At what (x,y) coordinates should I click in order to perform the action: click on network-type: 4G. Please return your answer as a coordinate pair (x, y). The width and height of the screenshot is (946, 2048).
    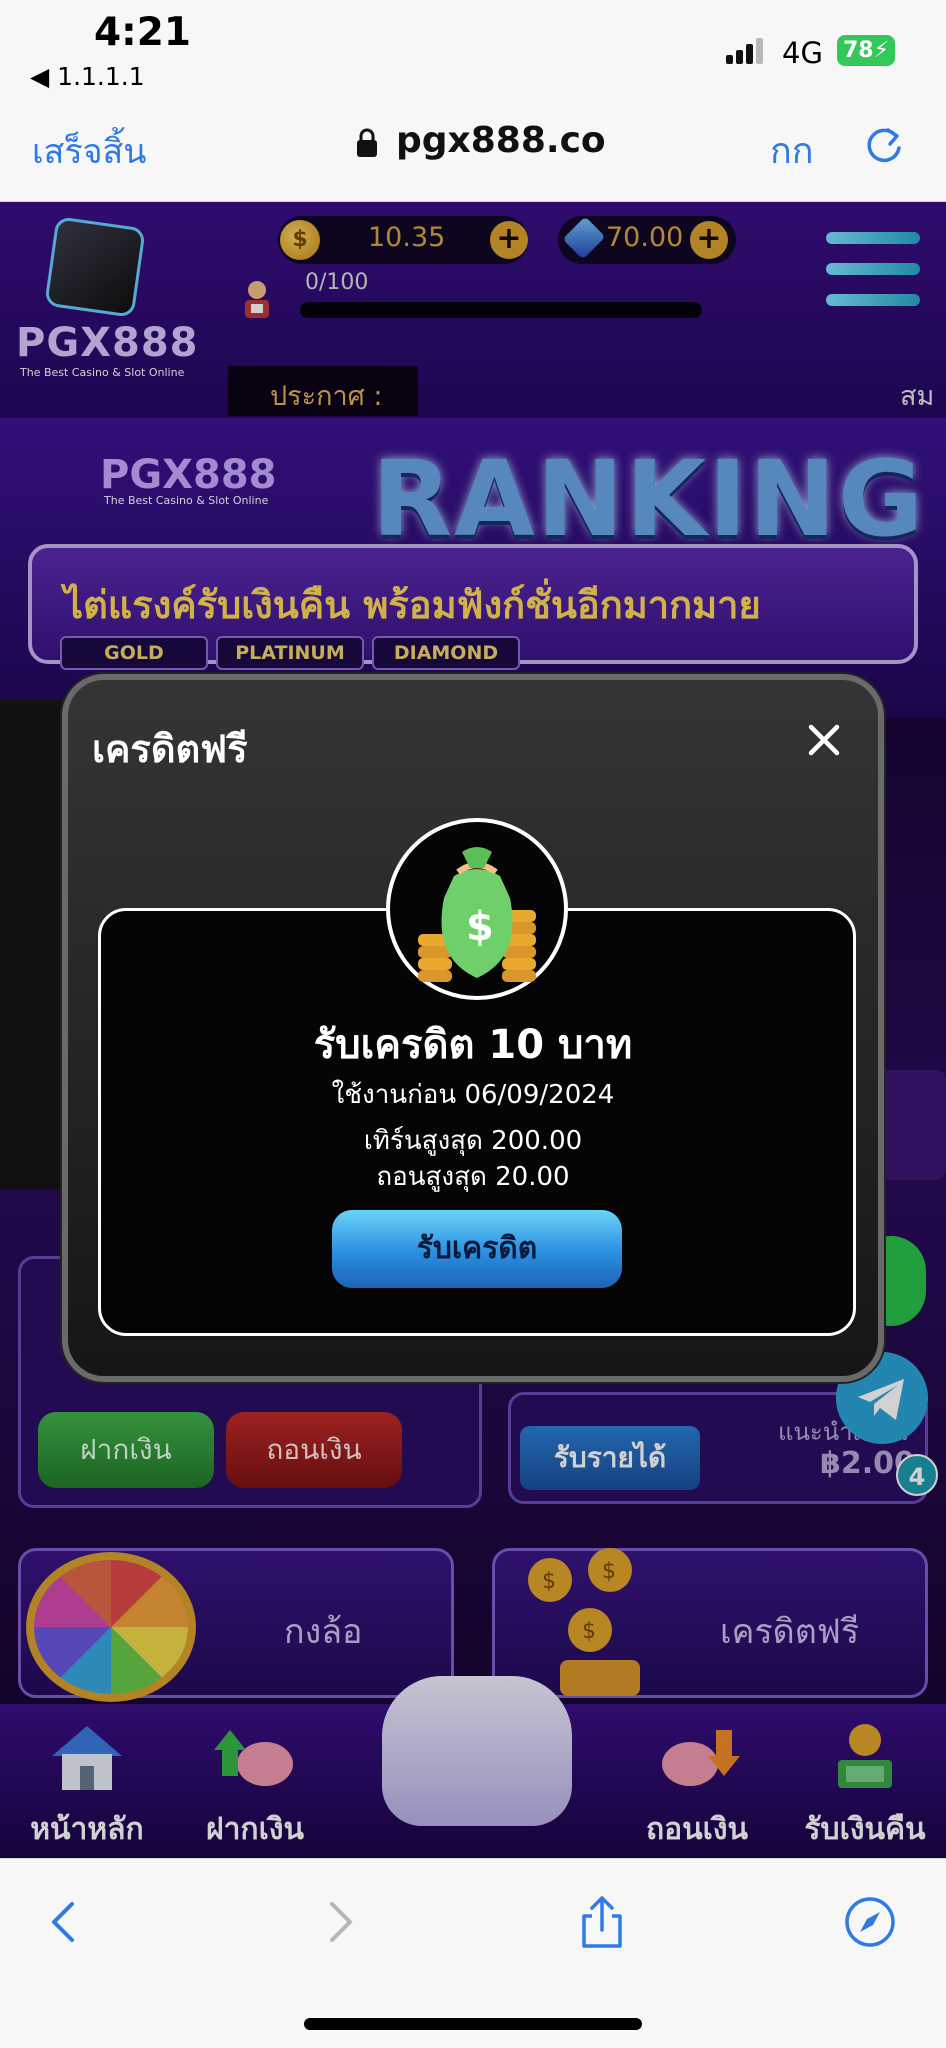
    Looking at the image, I should click on (802, 53).